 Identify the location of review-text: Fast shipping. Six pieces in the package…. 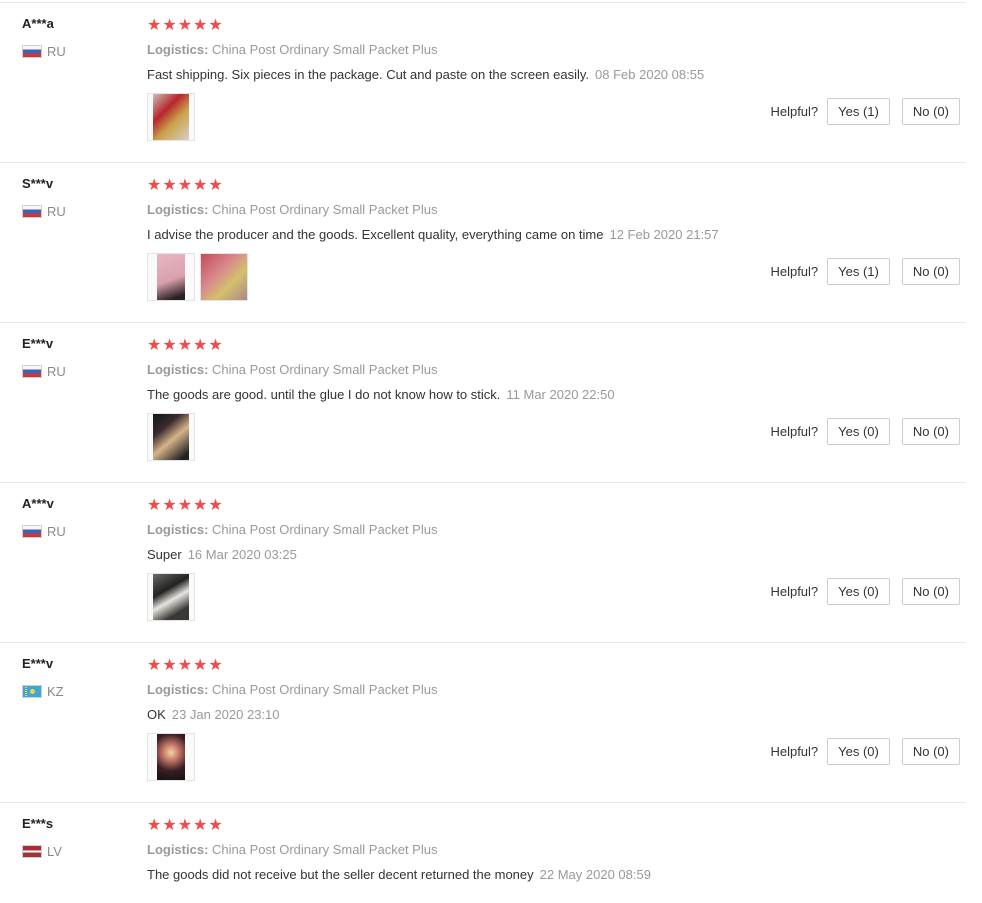
(368, 74).